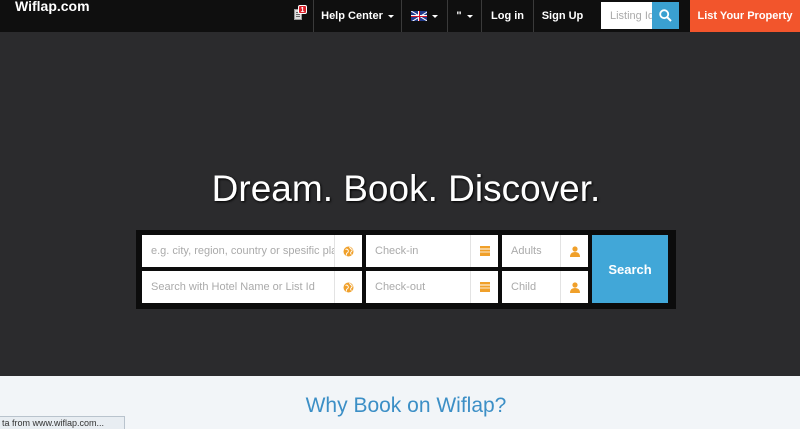 This screenshot has width=800, height=429. I want to click on brand-logo: Wiflap.com, so click(52, 7).